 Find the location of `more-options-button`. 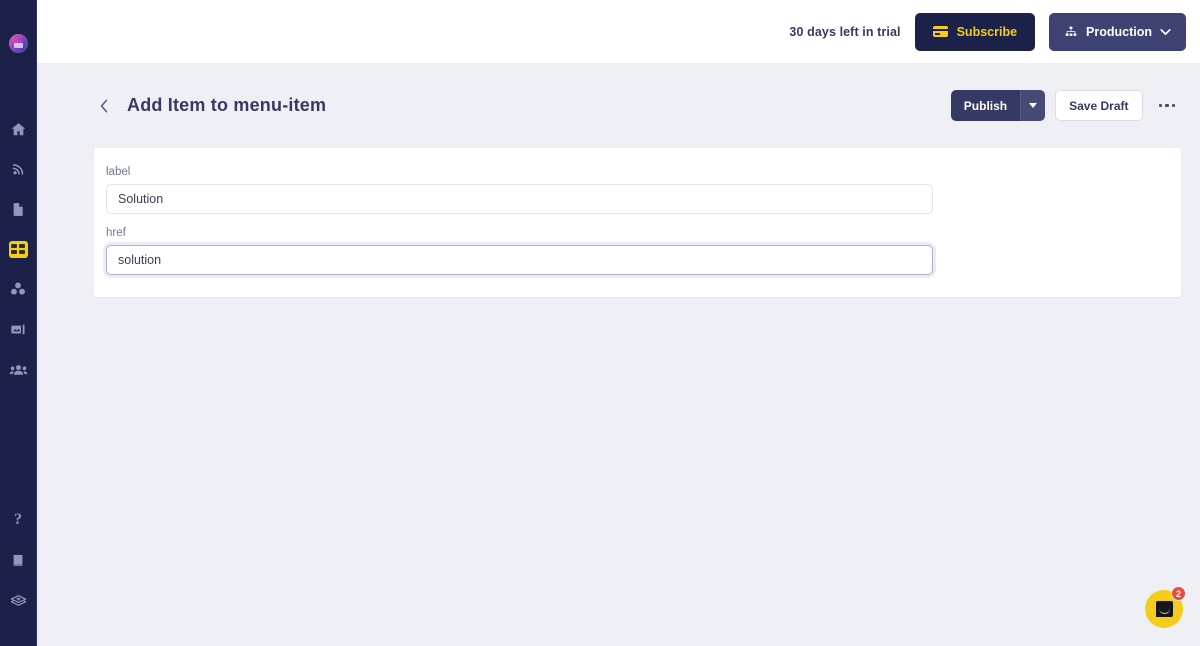

more-options-button is located at coordinates (1167, 106).